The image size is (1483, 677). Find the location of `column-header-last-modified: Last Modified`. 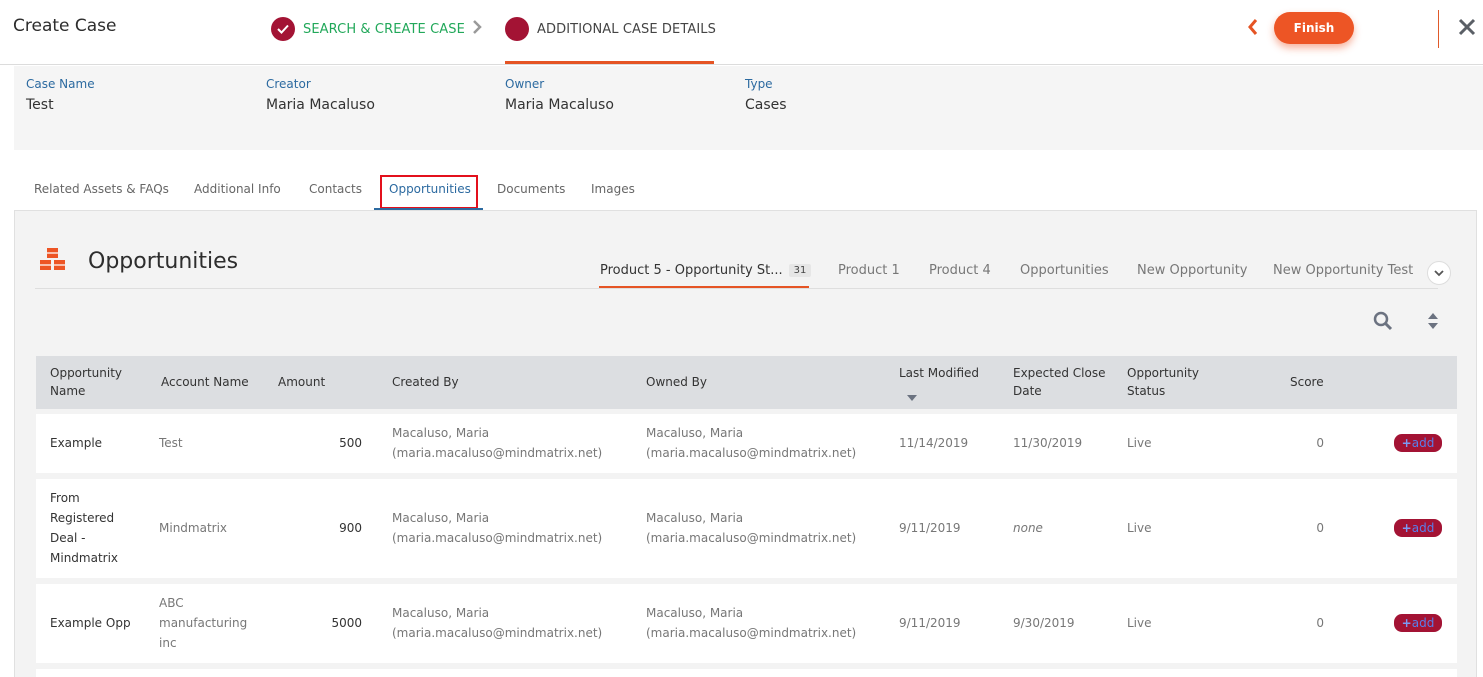

column-header-last-modified: Last Modified is located at coordinates (939, 385).